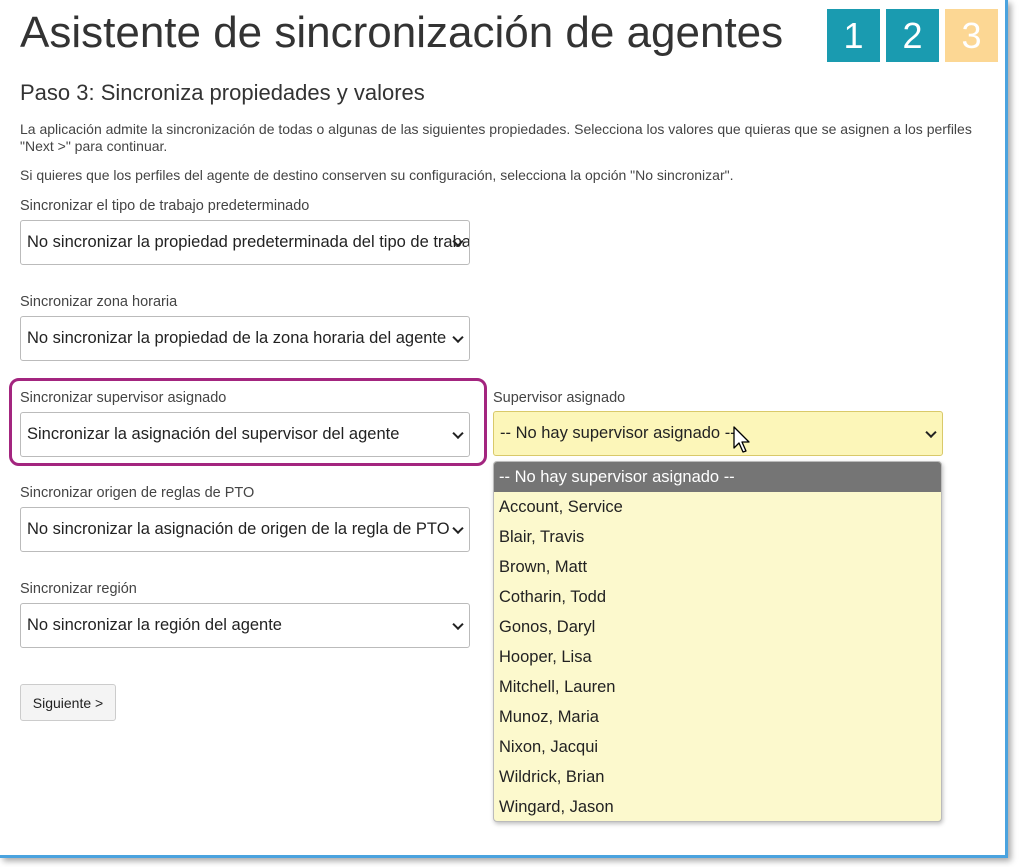  I want to click on page-title: Asistente de sincronización de agentes, so click(402, 32).